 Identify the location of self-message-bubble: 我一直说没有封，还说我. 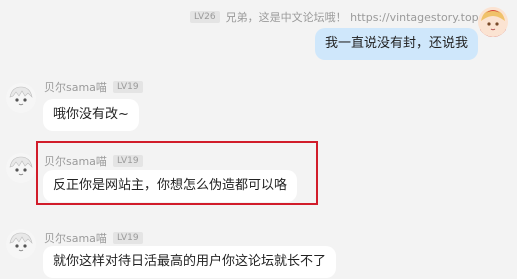
(397, 44).